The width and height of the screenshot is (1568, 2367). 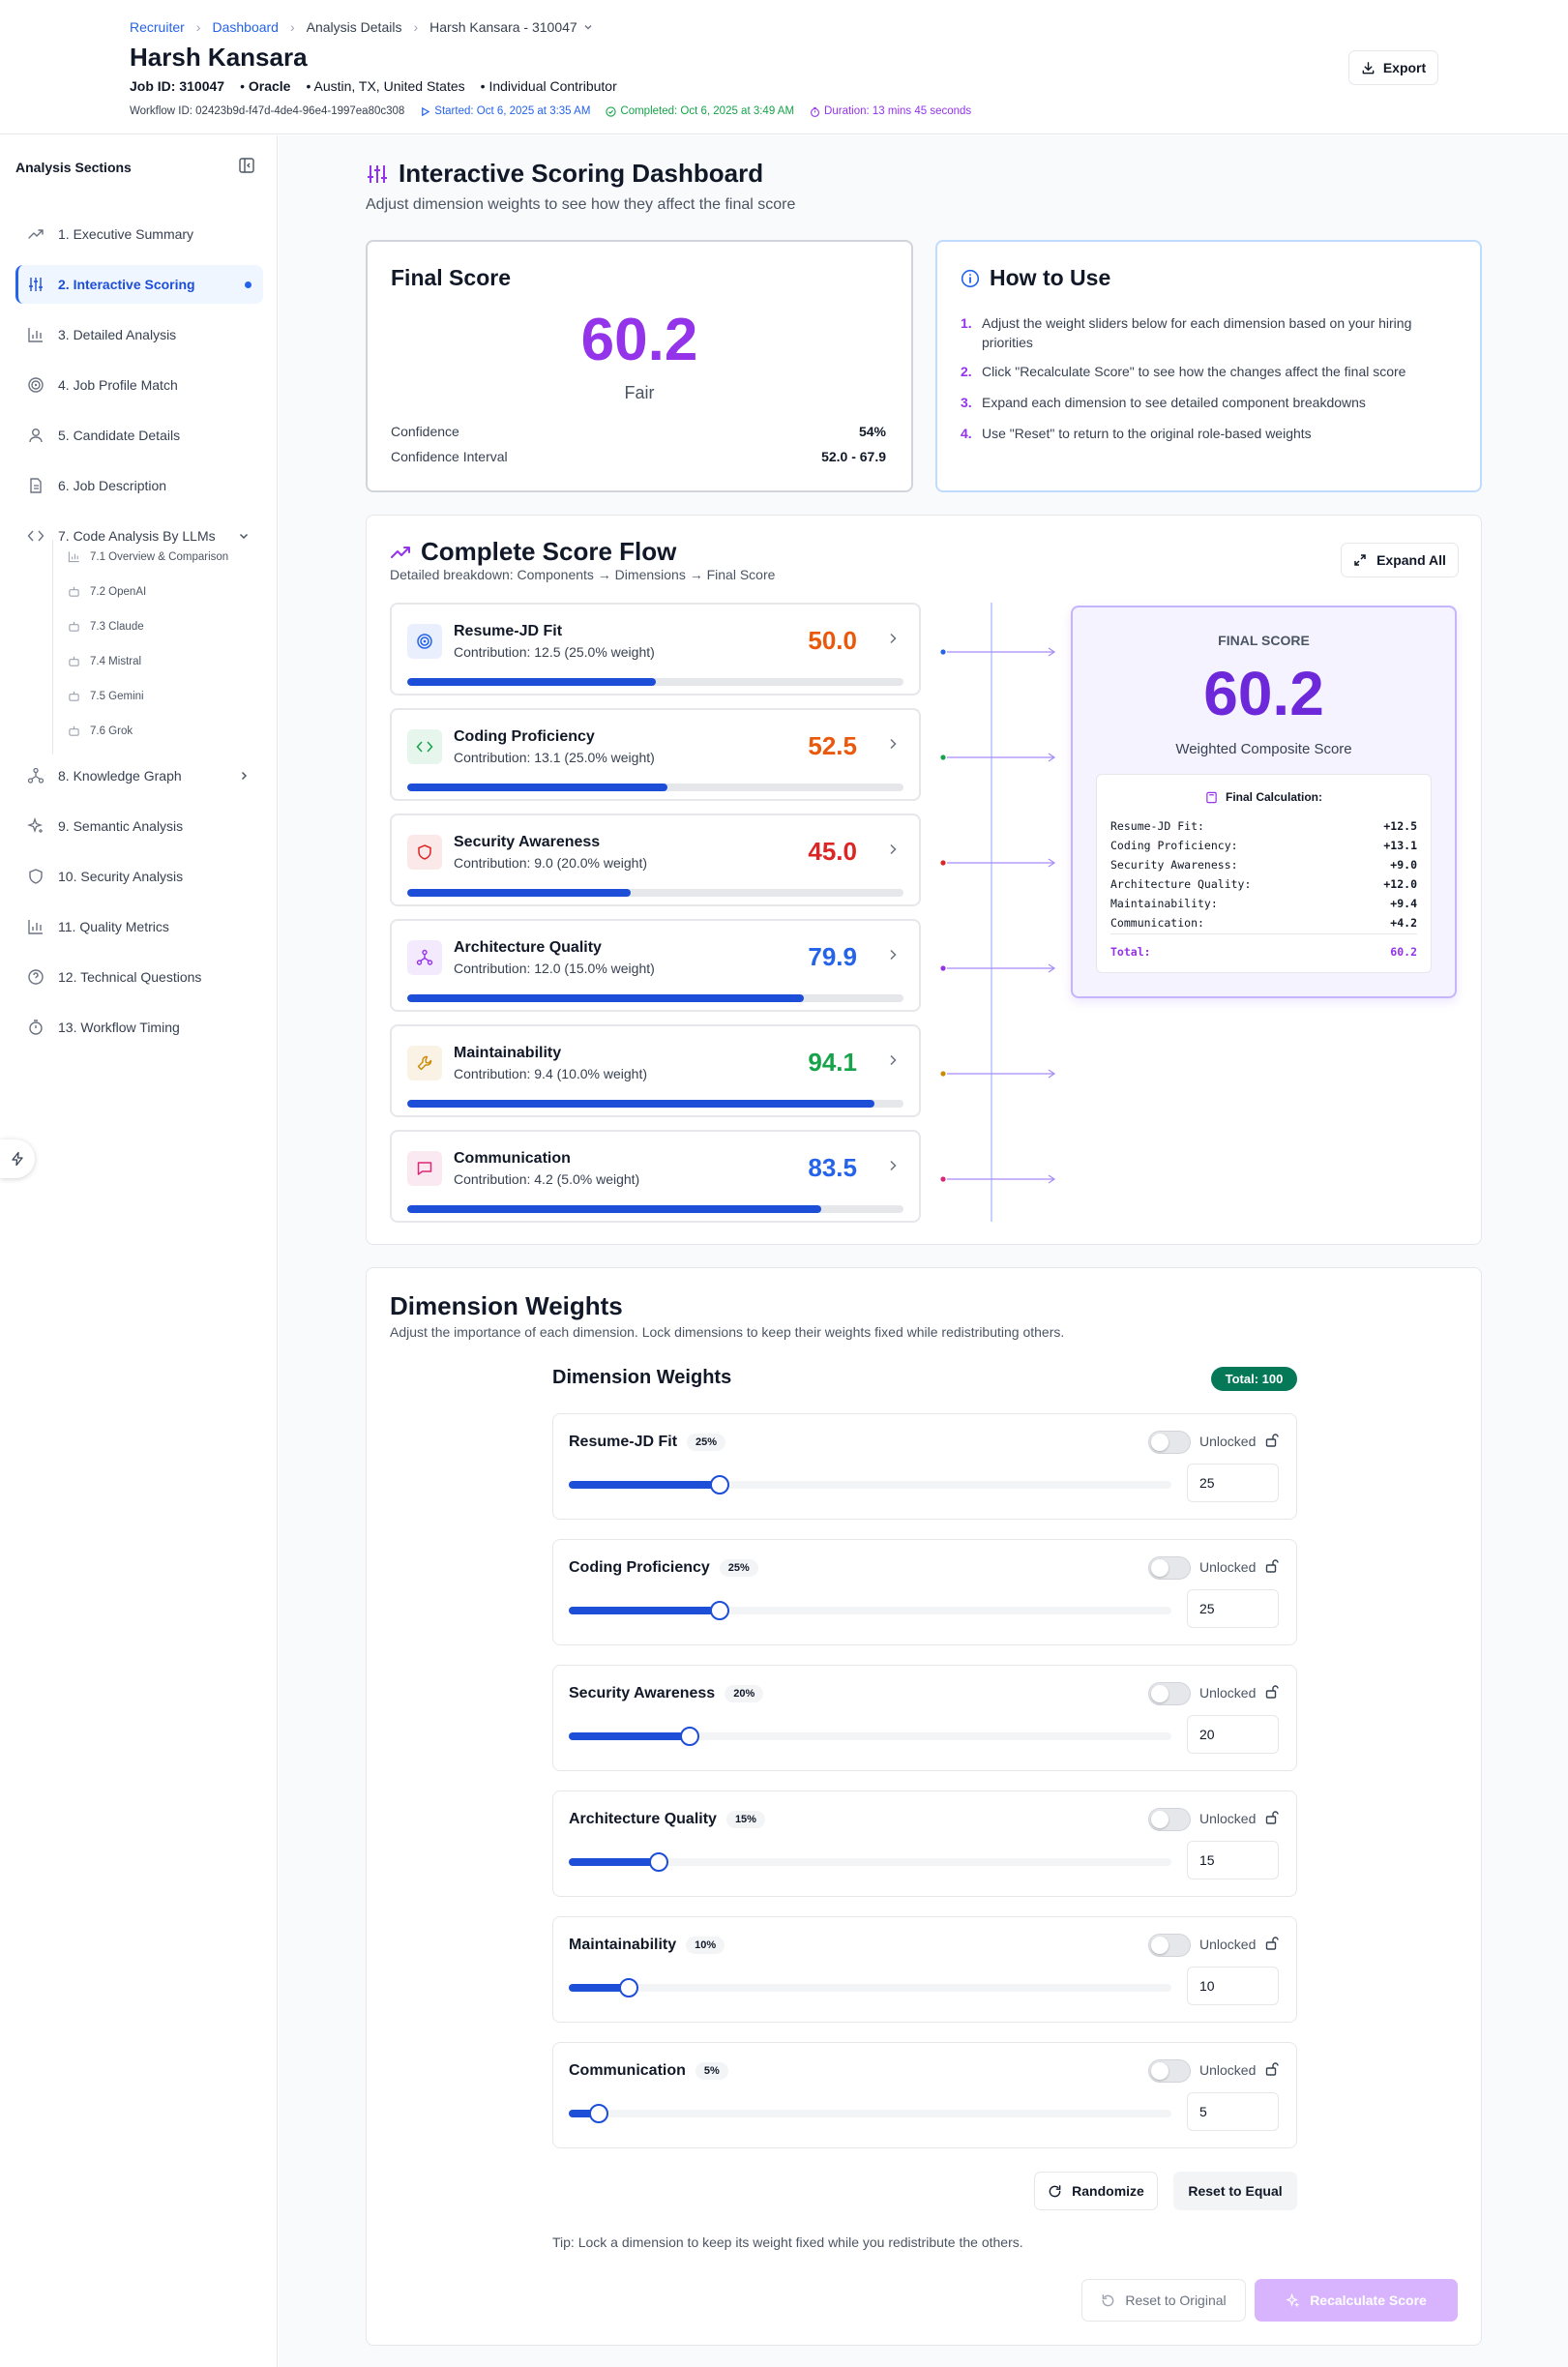 I want to click on weight-input: 15, so click(x=1233, y=1860).